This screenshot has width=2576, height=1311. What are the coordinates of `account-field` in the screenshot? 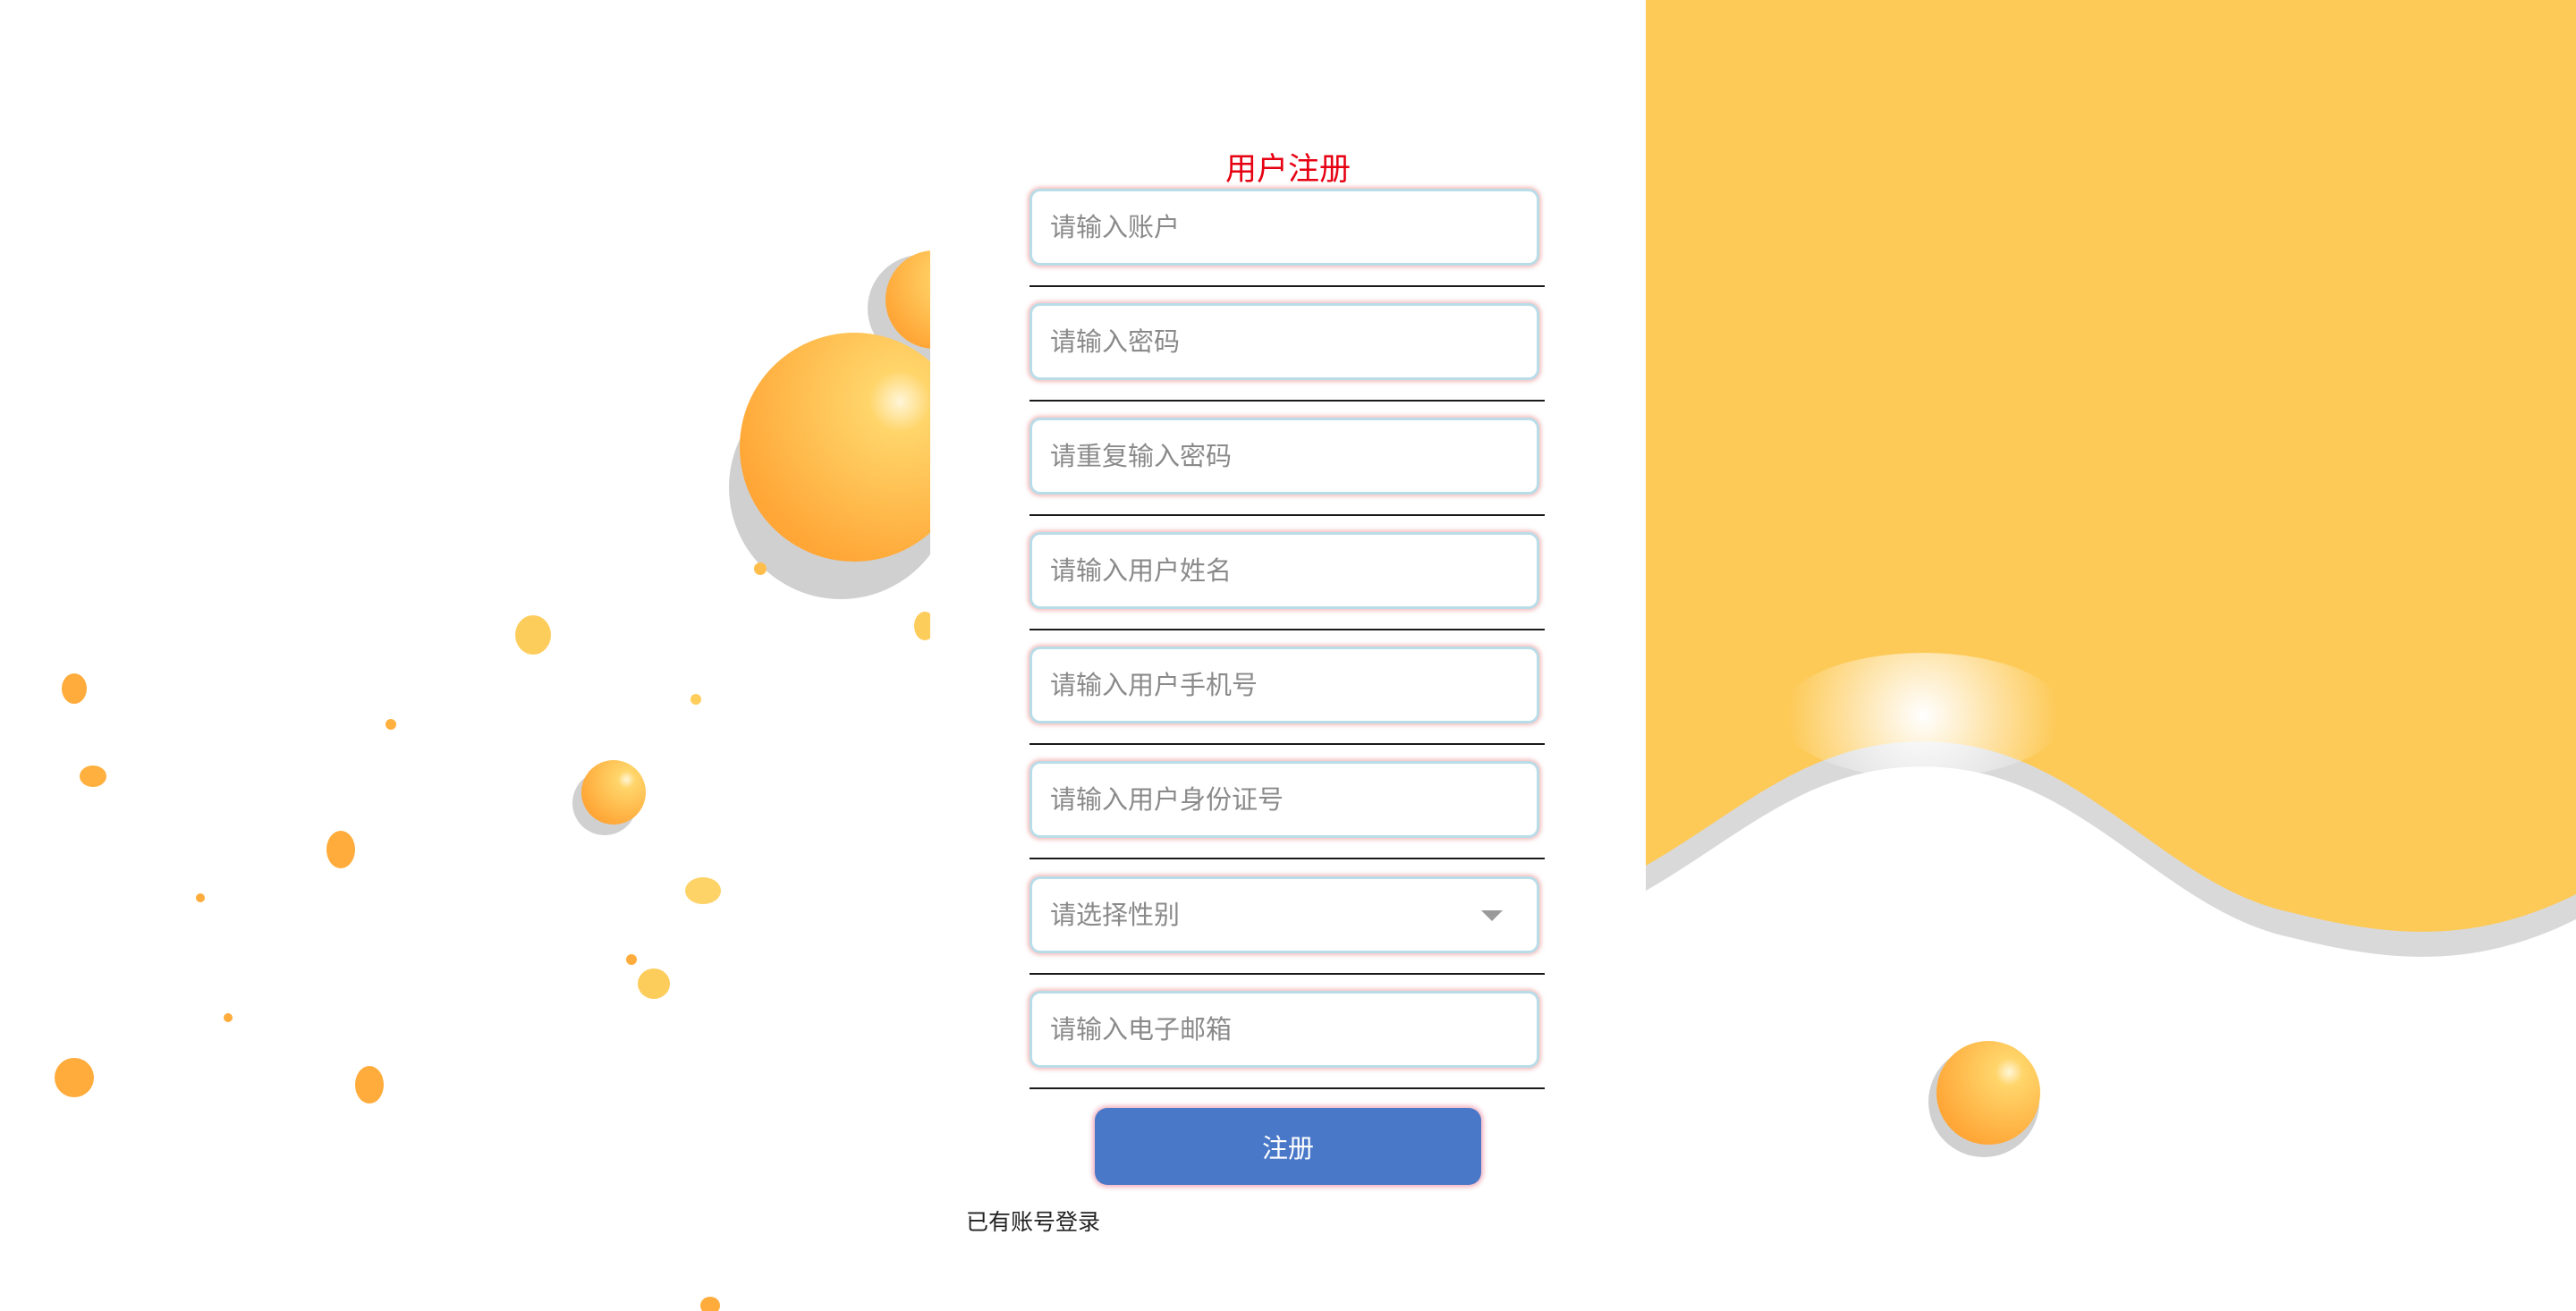 It's located at (1284, 227).